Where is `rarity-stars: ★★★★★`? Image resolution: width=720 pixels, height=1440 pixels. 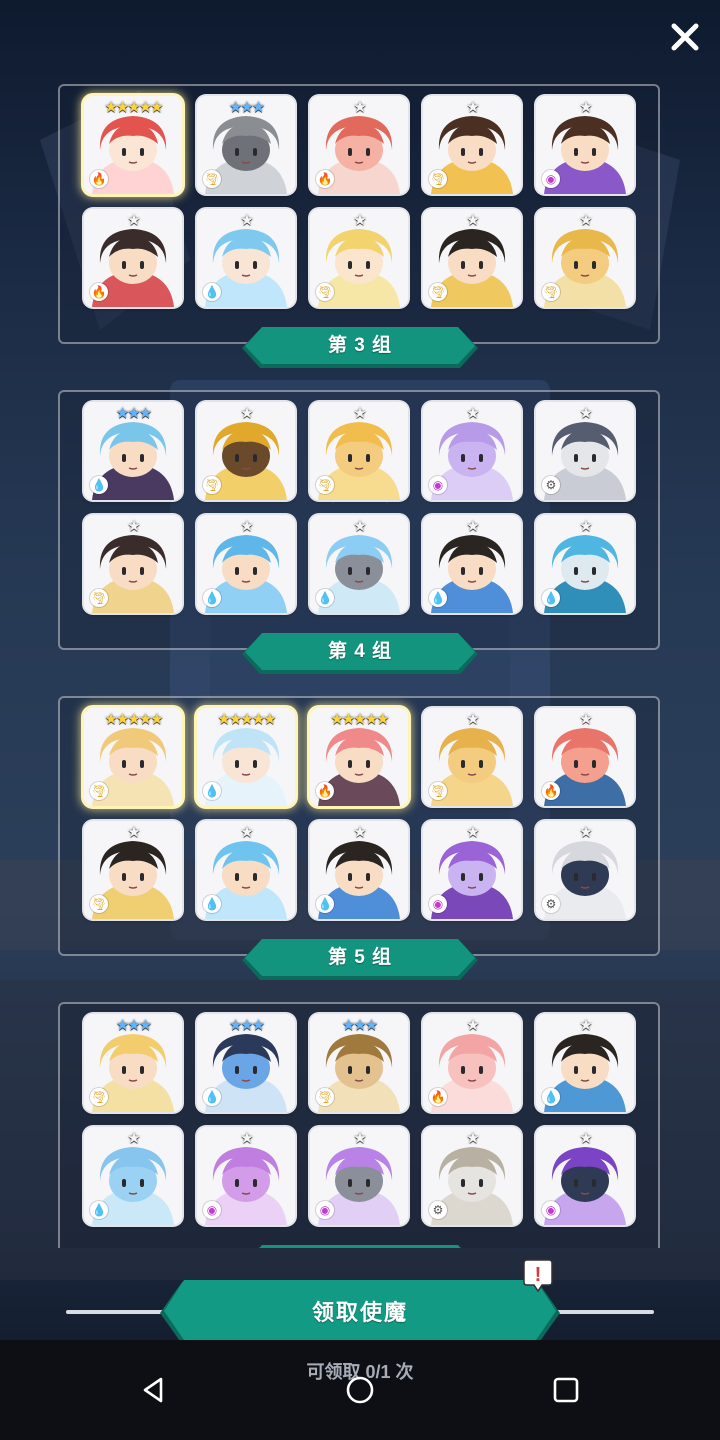 rarity-stars: ★★★★★ is located at coordinates (133, 107).